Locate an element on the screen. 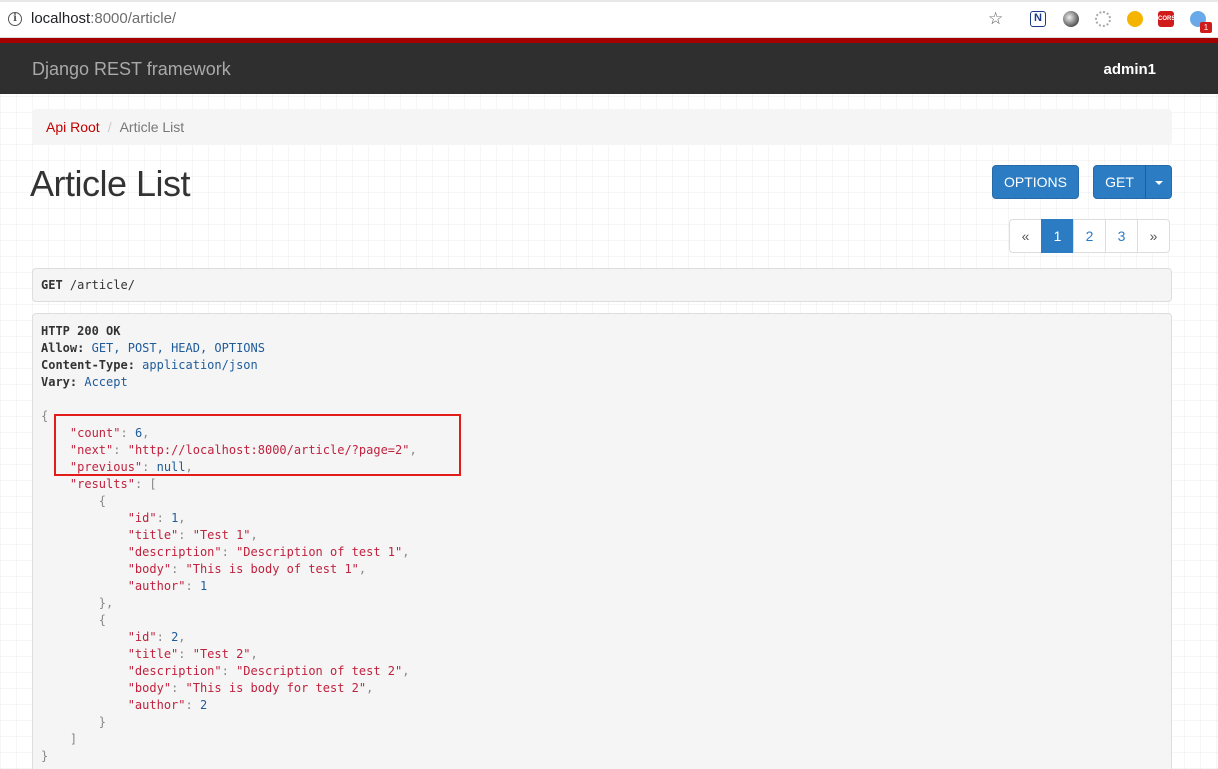 The height and width of the screenshot is (769, 1218). json-line: "results": [ is located at coordinates (113, 484).